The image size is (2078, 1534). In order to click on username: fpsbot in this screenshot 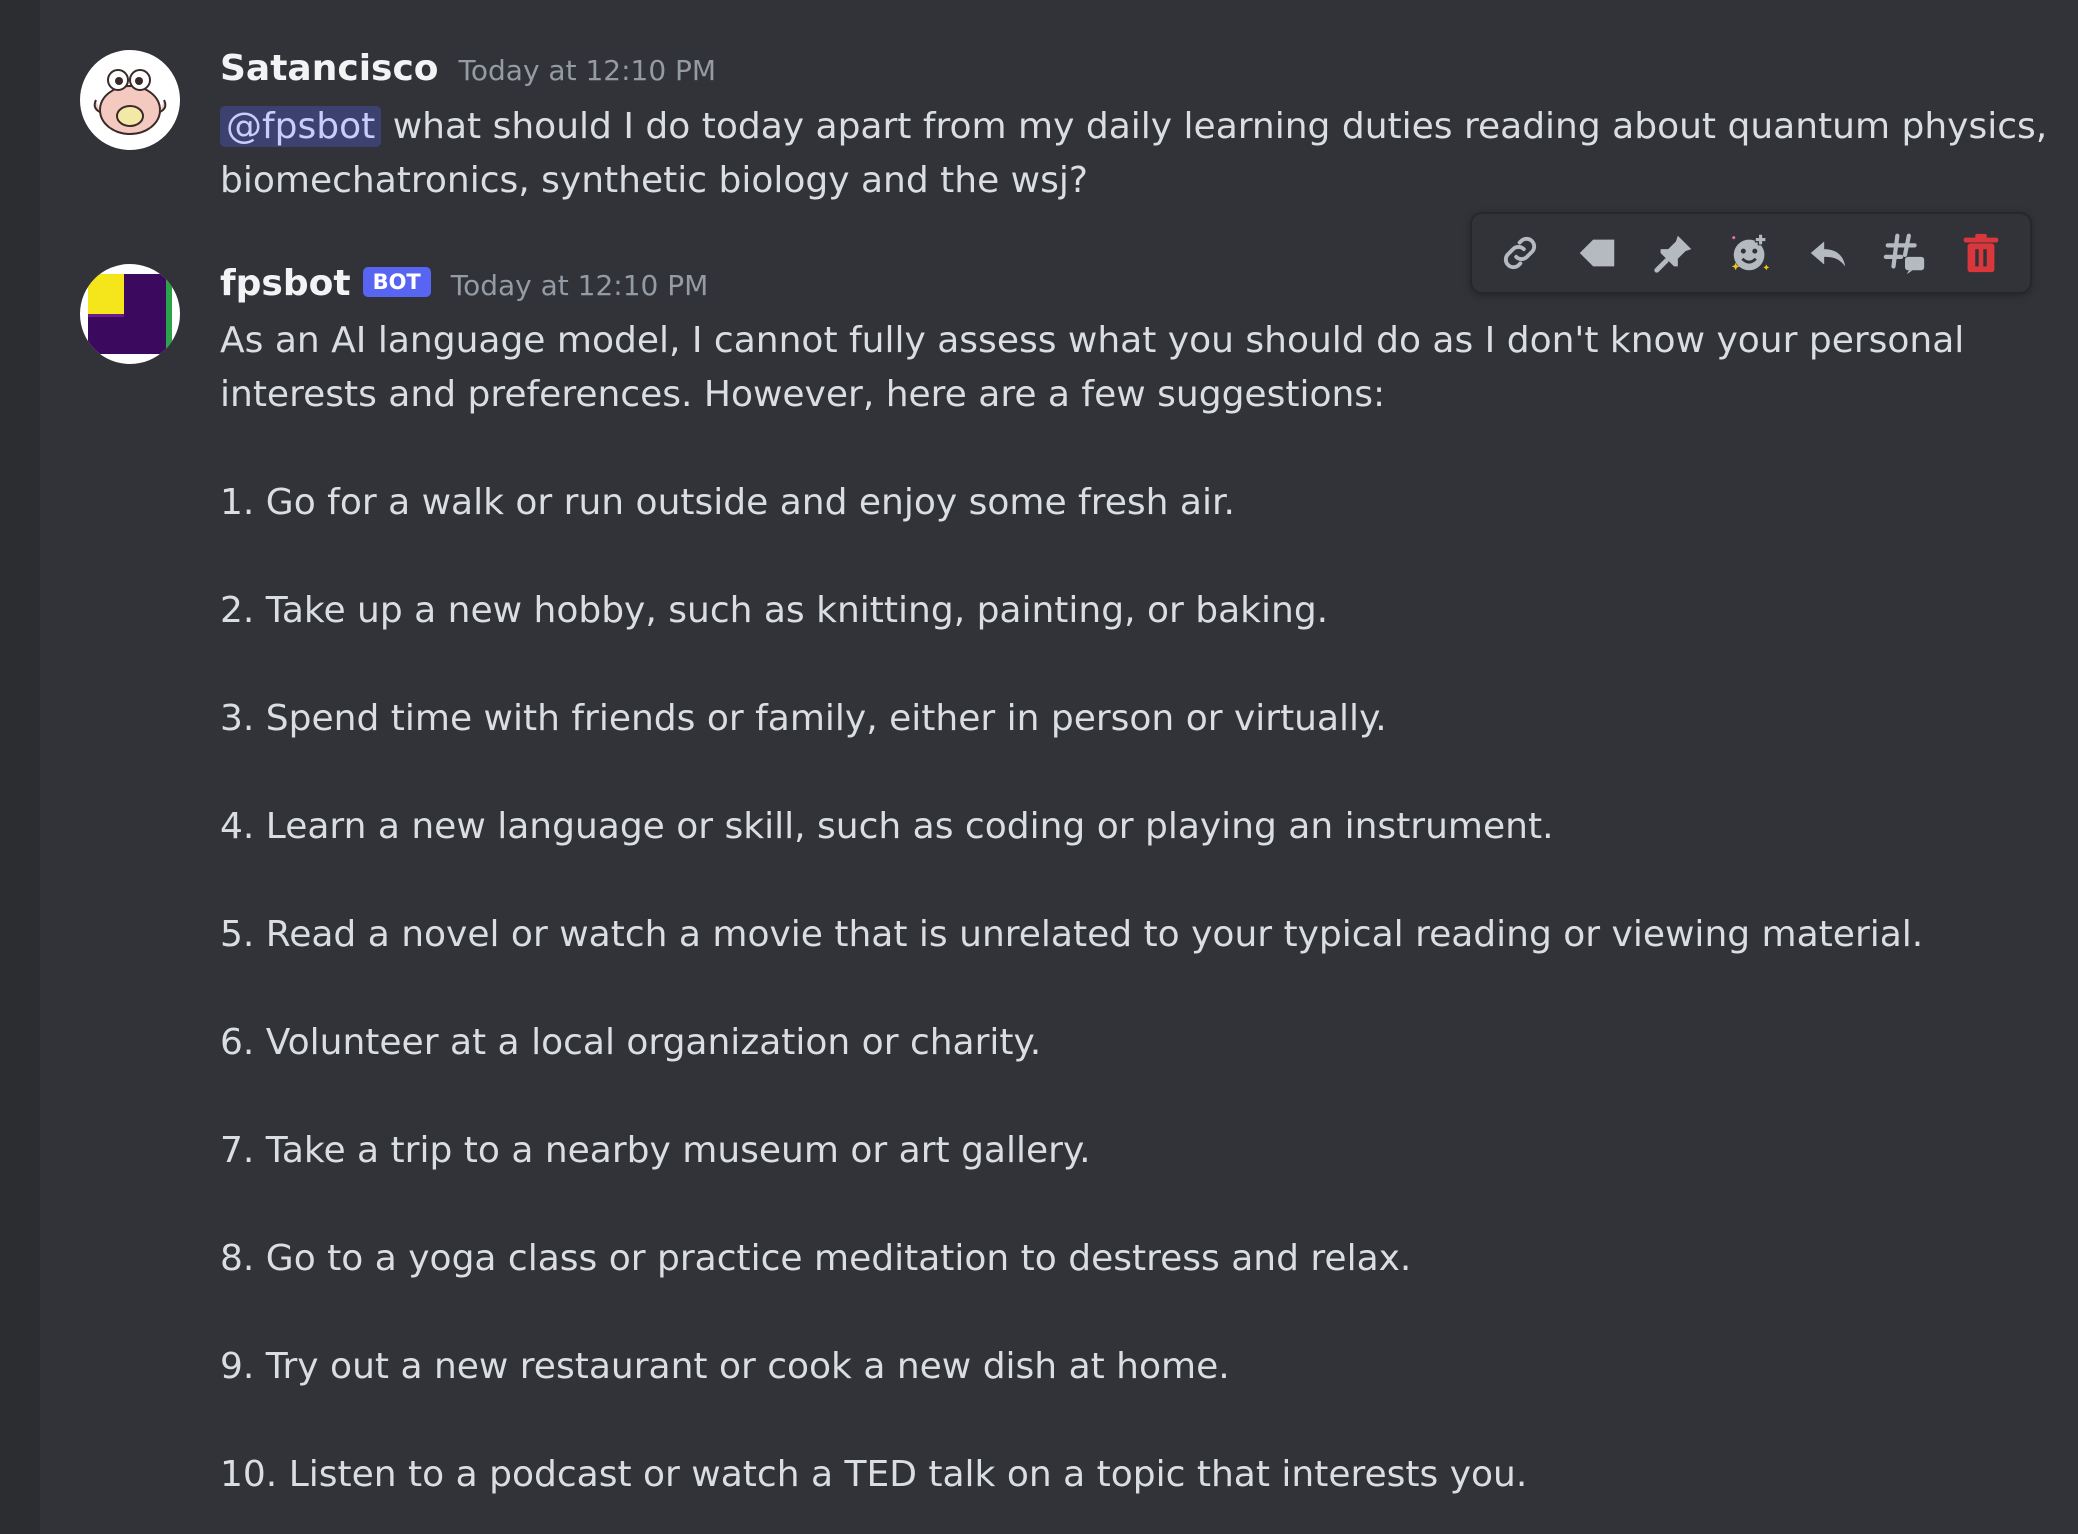, I will do `click(285, 283)`.